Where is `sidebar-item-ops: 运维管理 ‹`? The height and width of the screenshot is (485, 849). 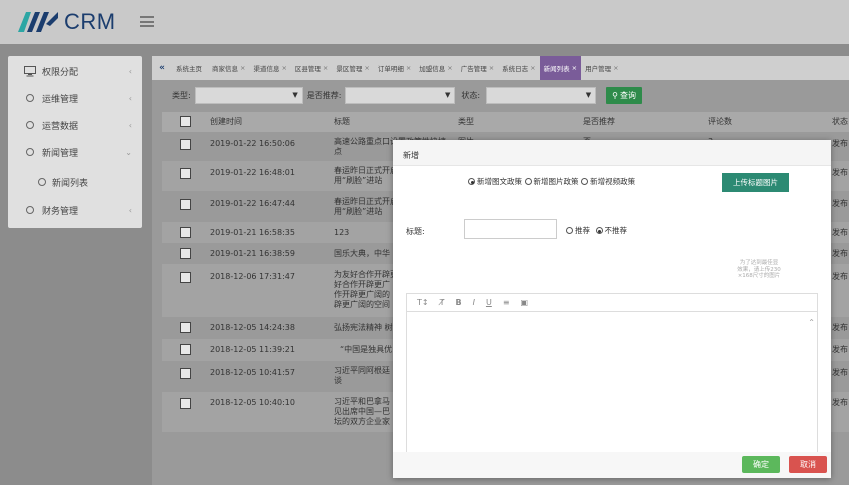 sidebar-item-ops: 运维管理 ‹ is located at coordinates (75, 98).